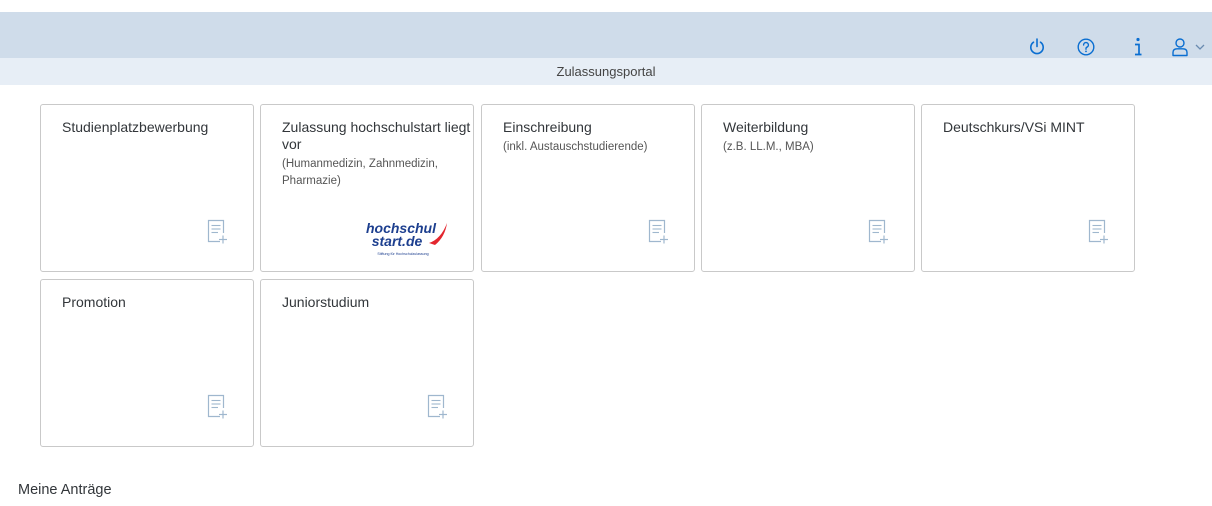 The height and width of the screenshot is (506, 1212). What do you see at coordinates (376, 135) in the screenshot?
I see `tile-title-text: Zulassung hochschulstart liegt vor` at bounding box center [376, 135].